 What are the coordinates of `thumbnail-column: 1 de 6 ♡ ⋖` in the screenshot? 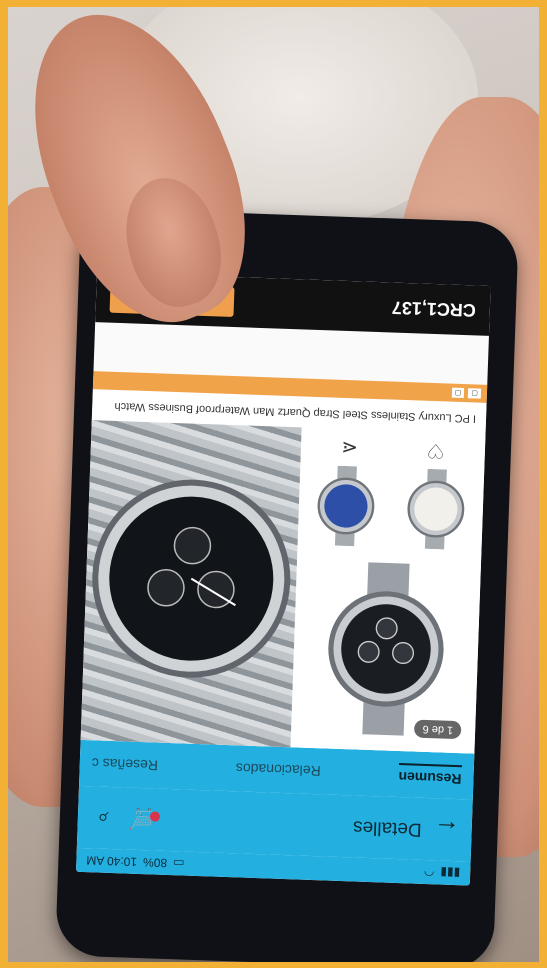 It's located at (388, 590).